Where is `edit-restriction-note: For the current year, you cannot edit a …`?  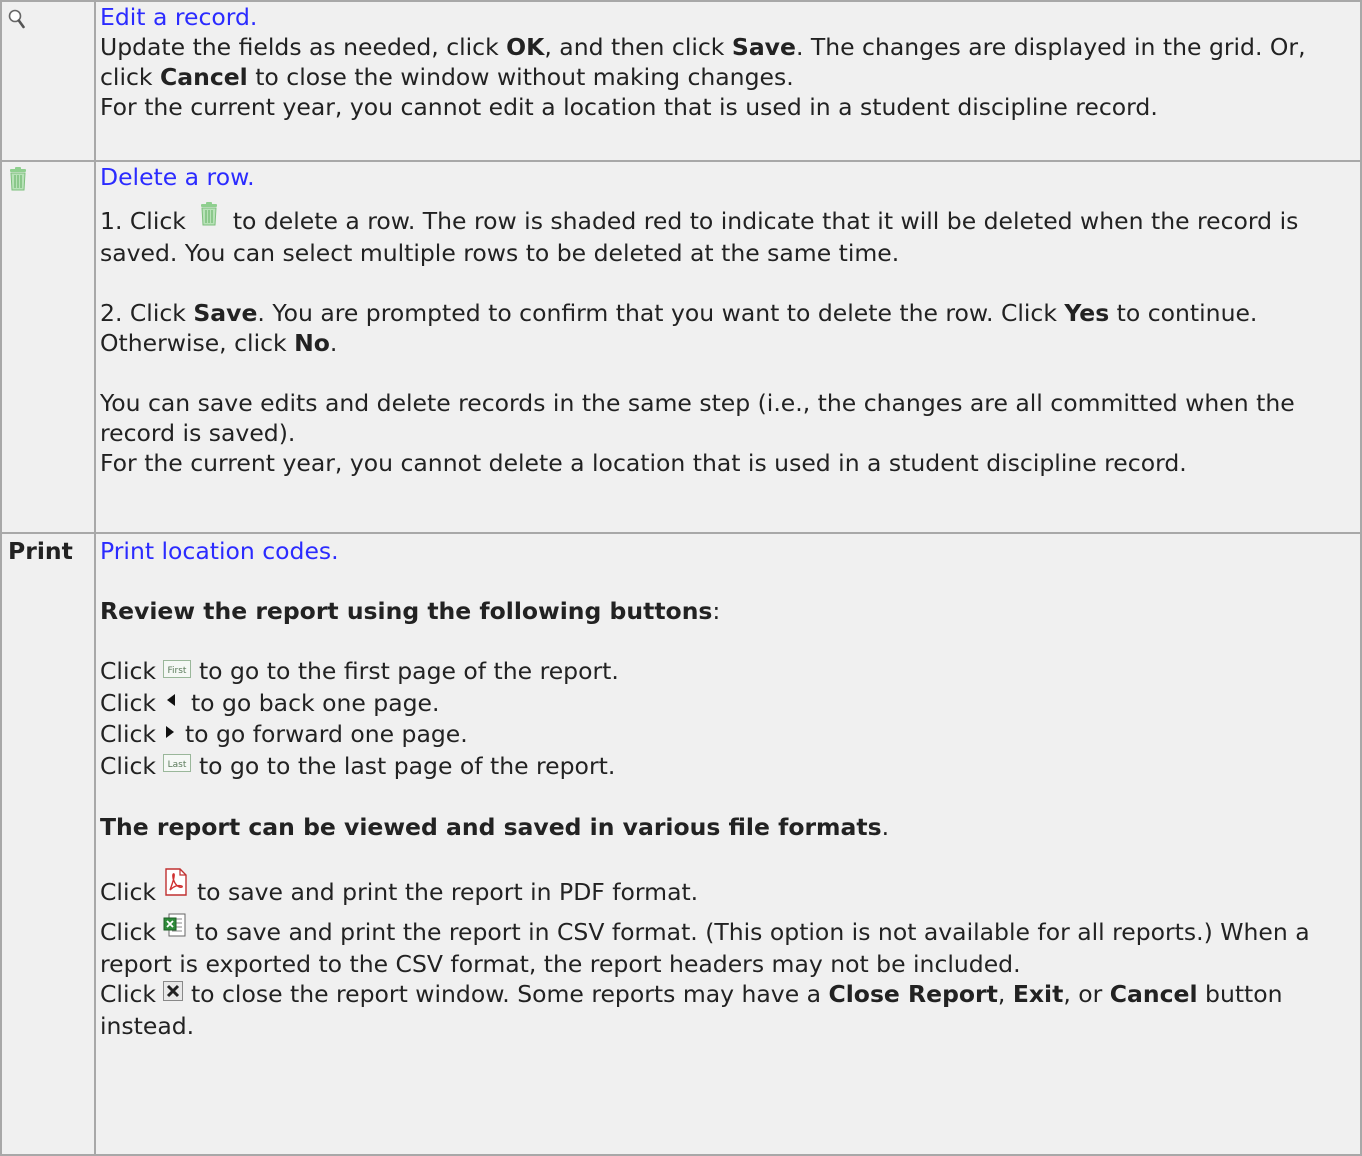 edit-restriction-note: For the current year, you cannot edit a … is located at coordinates (629, 107).